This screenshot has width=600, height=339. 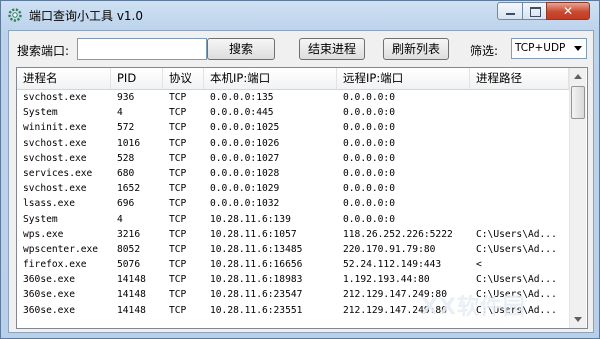 I want to click on close-button: ✕, so click(x=568, y=11).